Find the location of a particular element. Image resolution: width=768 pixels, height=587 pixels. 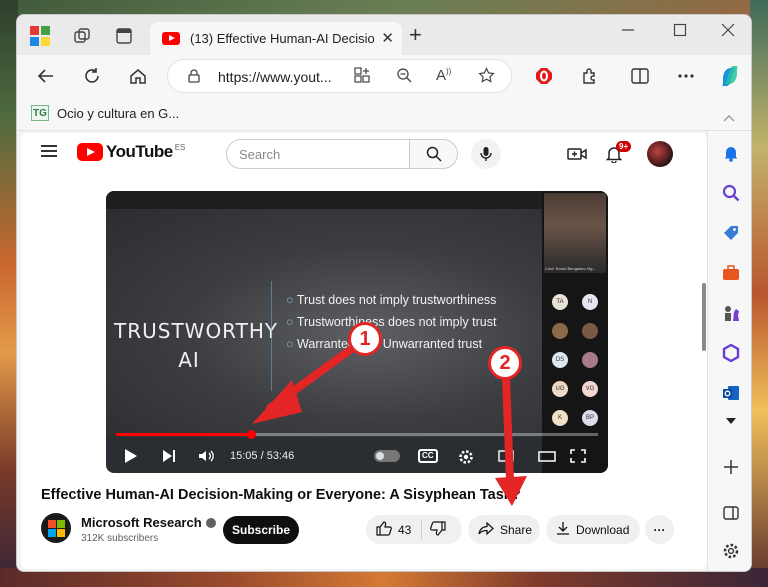

sidebar-add-icon is located at coordinates (731, 467).